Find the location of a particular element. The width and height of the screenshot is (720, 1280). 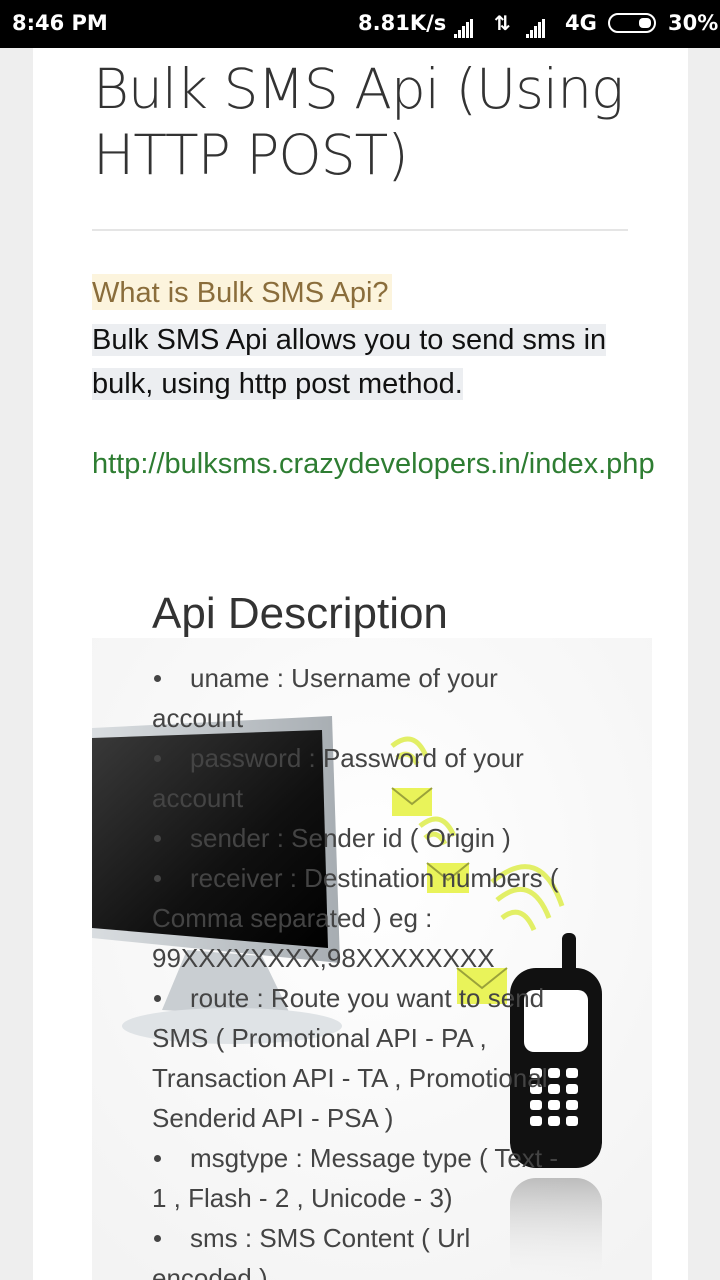

battery-icon is located at coordinates (632, 23).